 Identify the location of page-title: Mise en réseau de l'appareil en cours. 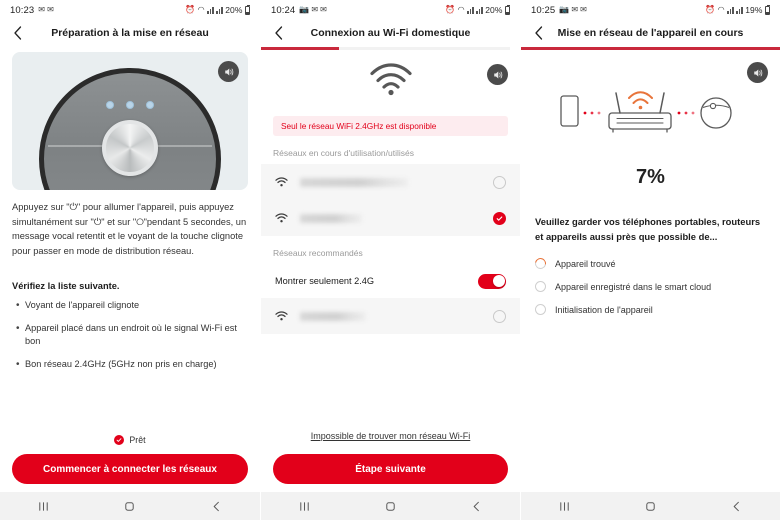
(650, 33).